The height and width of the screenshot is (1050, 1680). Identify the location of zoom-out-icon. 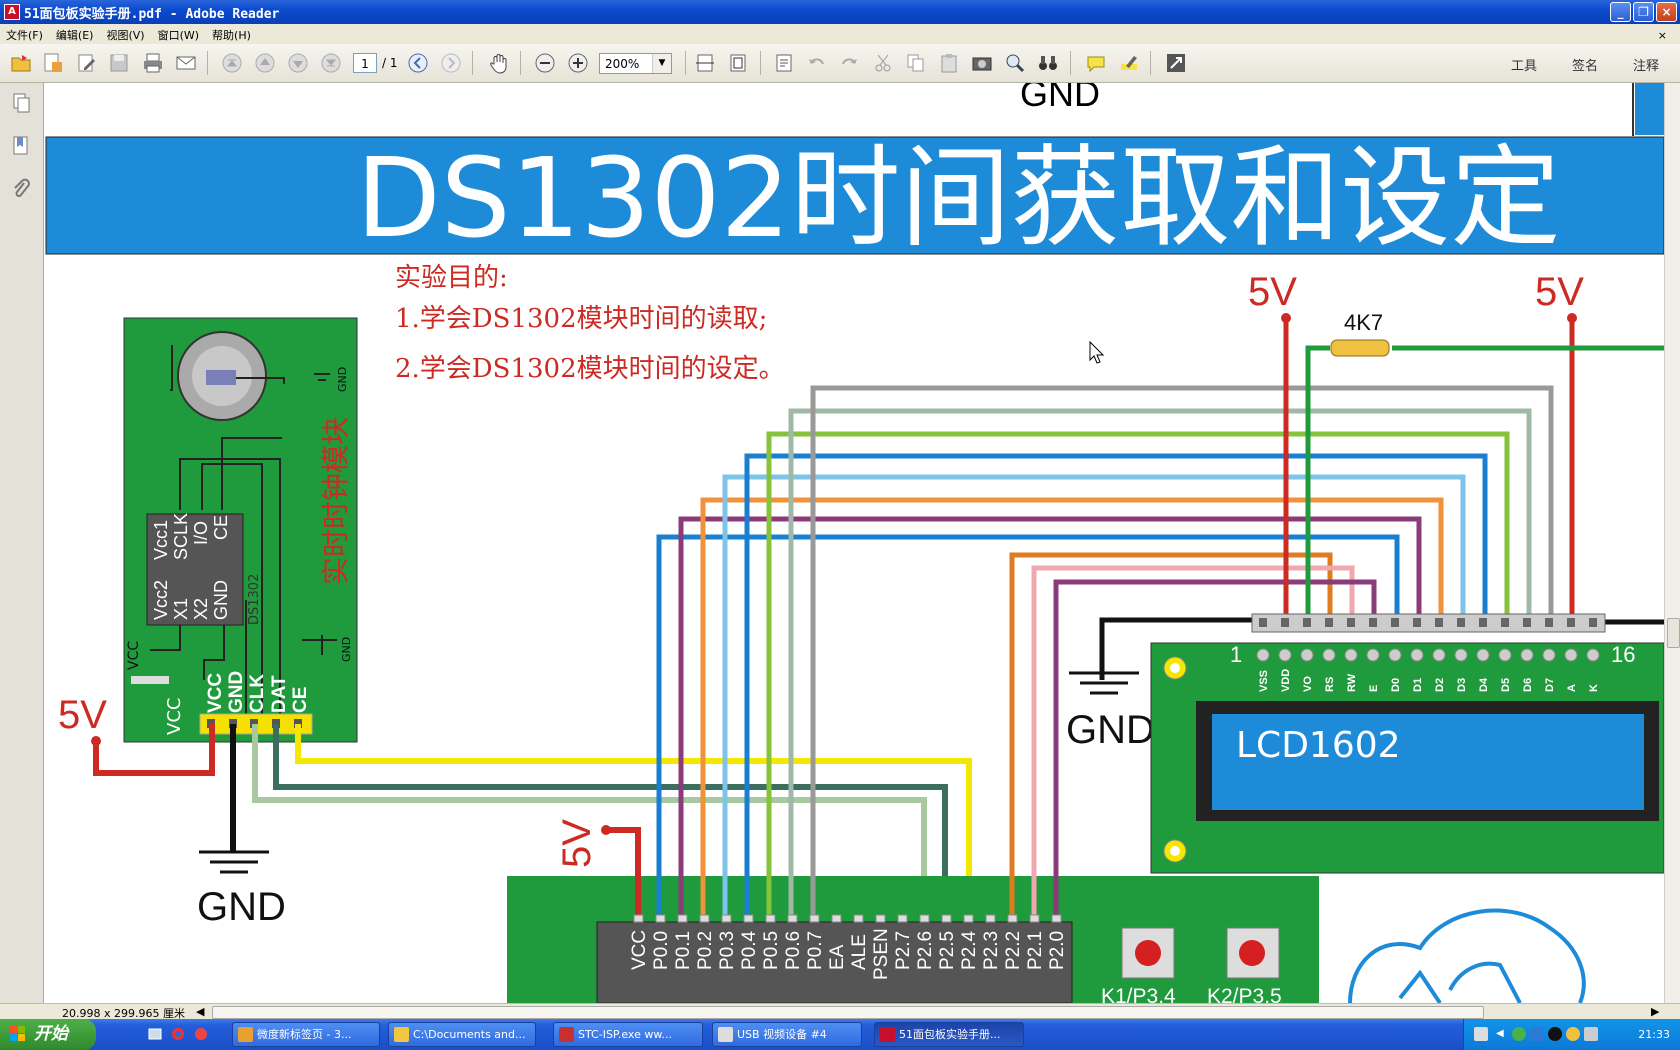
(545, 63).